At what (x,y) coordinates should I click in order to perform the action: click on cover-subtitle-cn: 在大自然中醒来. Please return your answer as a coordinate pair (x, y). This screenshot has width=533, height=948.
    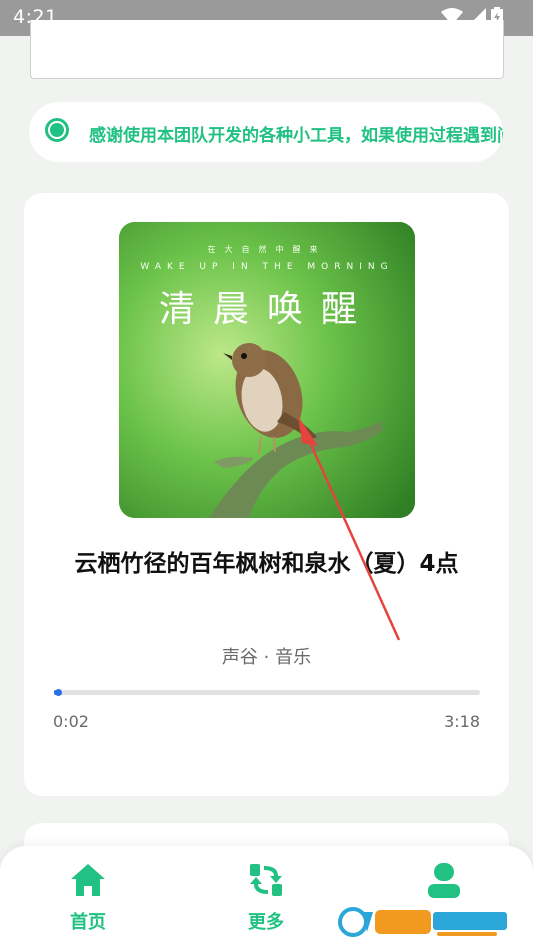
    Looking at the image, I should click on (267, 249).